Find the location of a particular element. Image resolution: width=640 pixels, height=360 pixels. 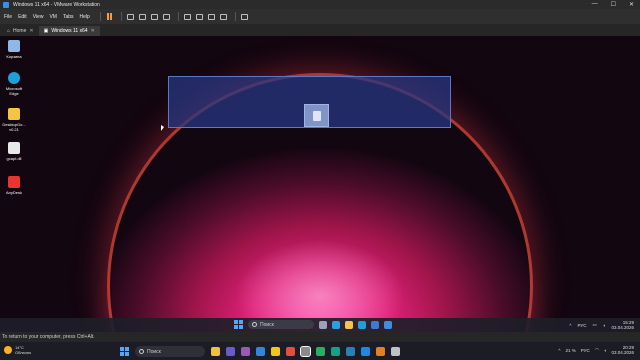

snapshot-button is located at coordinates (142, 16).